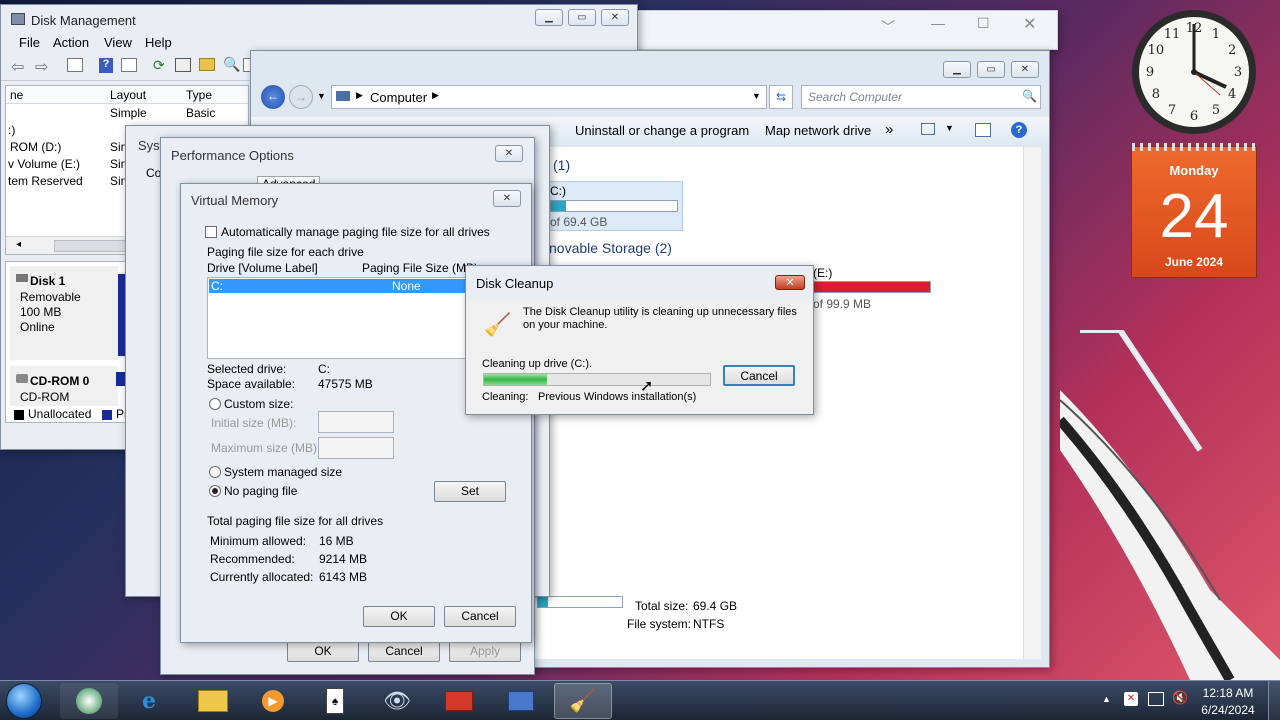  I want to click on explorer-folder-icon, so click(213, 701).